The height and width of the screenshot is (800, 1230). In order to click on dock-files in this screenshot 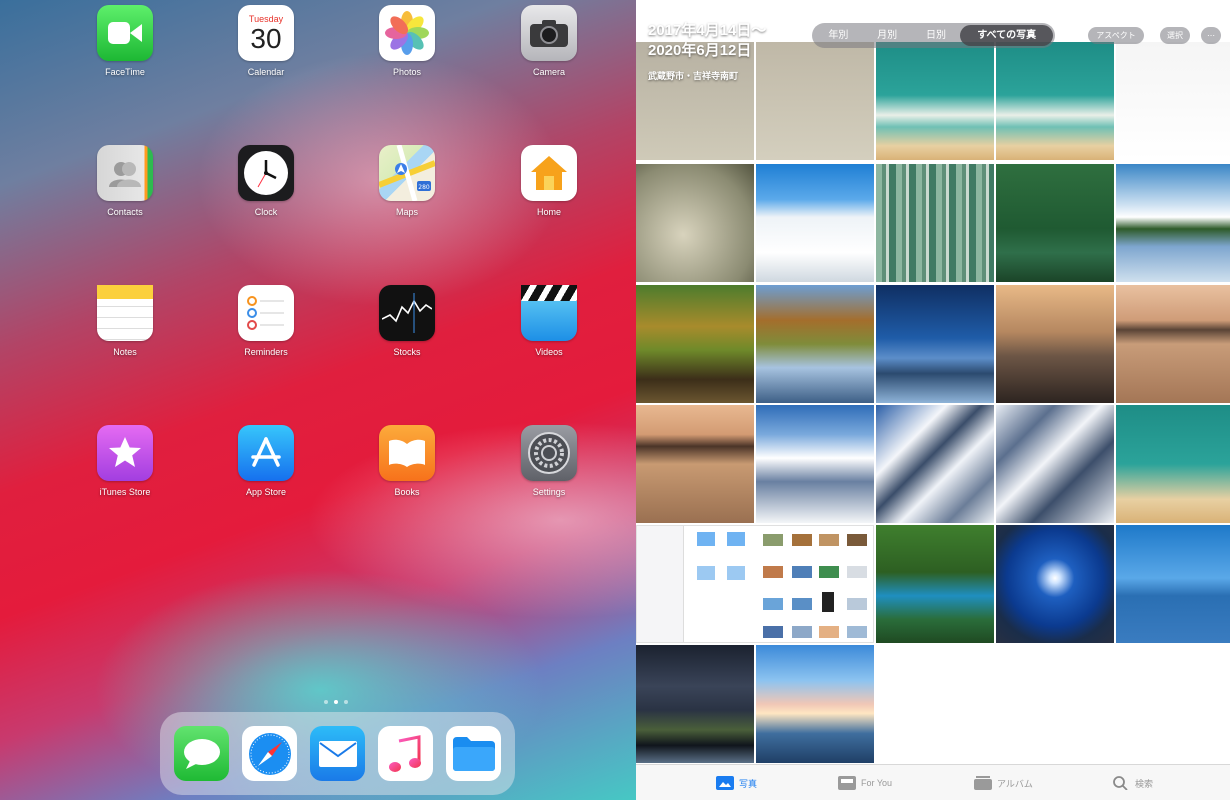, I will do `click(473, 753)`.